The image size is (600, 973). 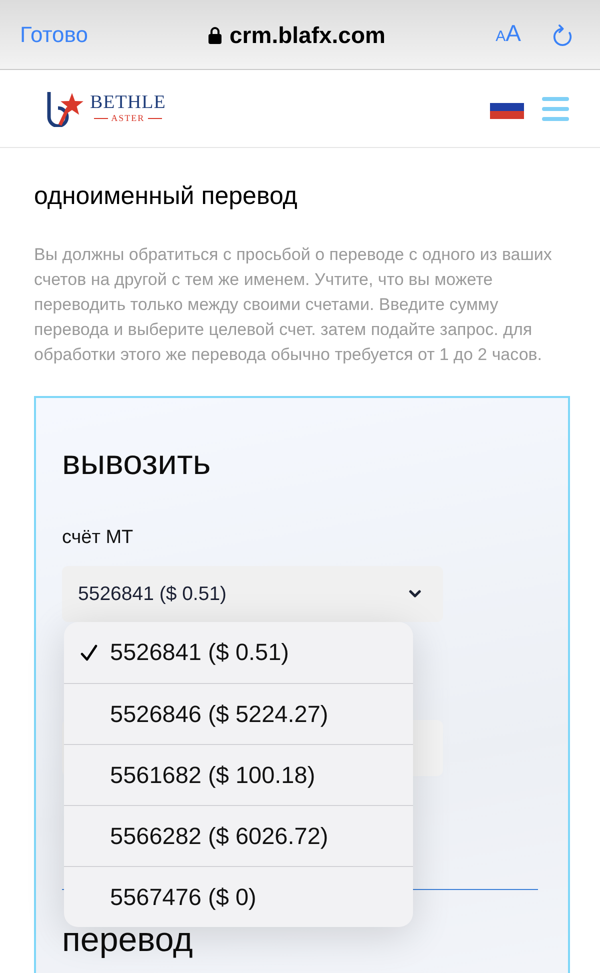 I want to click on account-select: 5526841 ($ 0.51), so click(x=252, y=594).